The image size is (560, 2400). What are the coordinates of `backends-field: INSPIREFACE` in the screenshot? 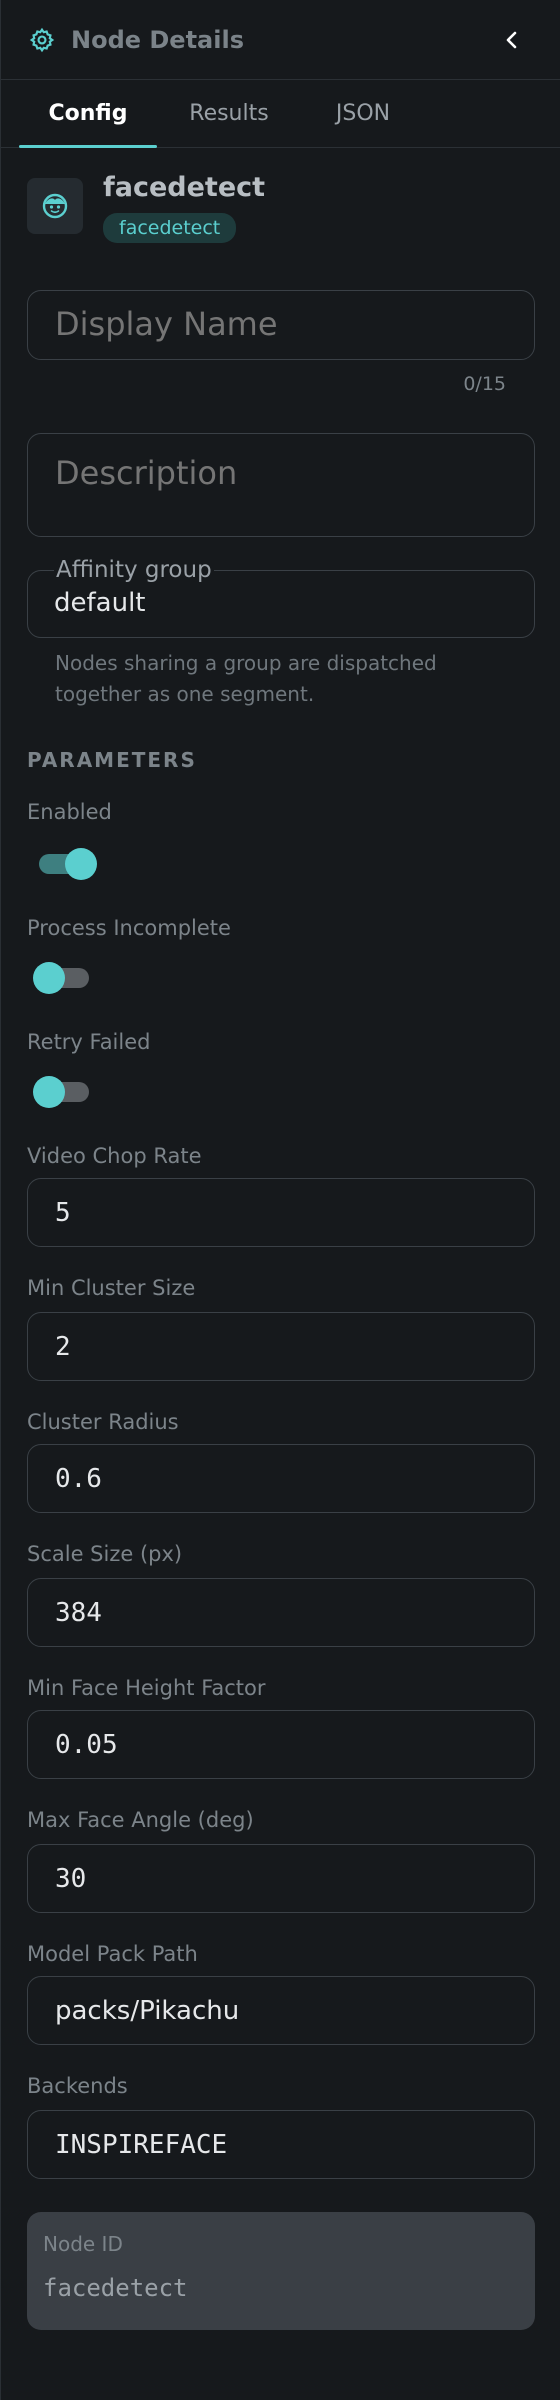 It's located at (281, 2144).